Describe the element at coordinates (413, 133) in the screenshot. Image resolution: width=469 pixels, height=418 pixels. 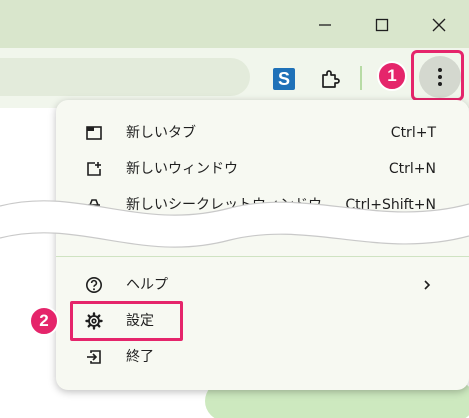
I see `menu-item-shortcut: Ctrl+T` at that location.